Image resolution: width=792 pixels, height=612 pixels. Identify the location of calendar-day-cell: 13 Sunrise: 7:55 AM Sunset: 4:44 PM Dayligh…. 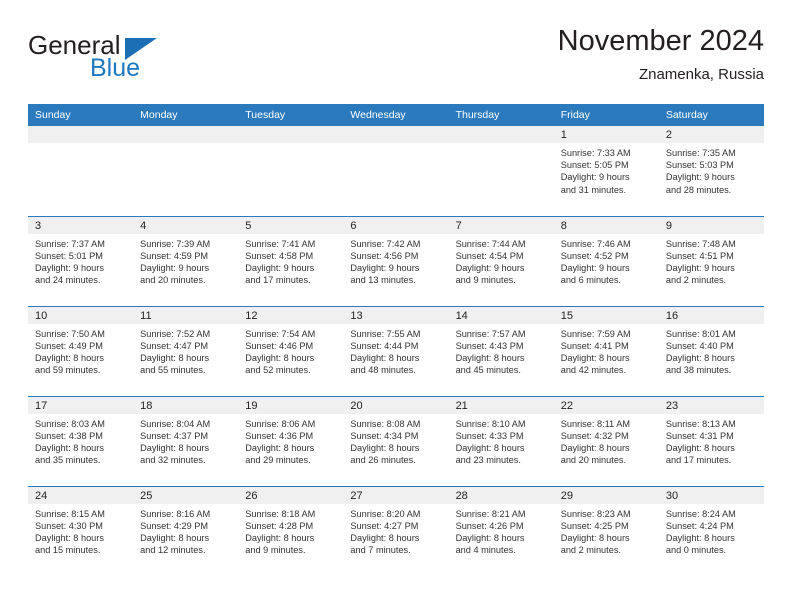
(396, 350).